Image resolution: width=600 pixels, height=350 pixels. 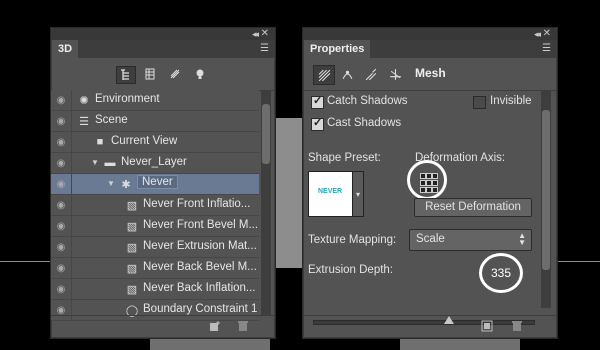 I want to click on catch-shadows-label: Catch Shadows, so click(x=367, y=101).